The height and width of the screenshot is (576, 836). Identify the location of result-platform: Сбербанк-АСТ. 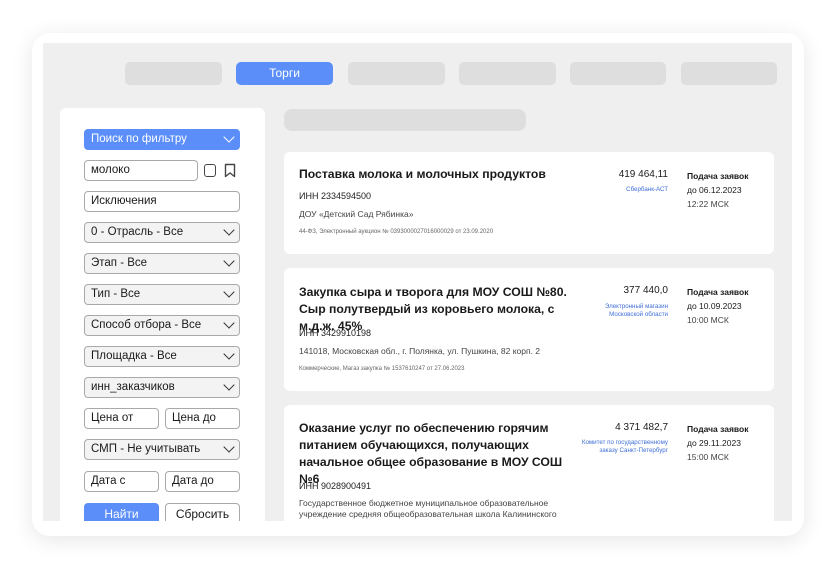
(623, 190).